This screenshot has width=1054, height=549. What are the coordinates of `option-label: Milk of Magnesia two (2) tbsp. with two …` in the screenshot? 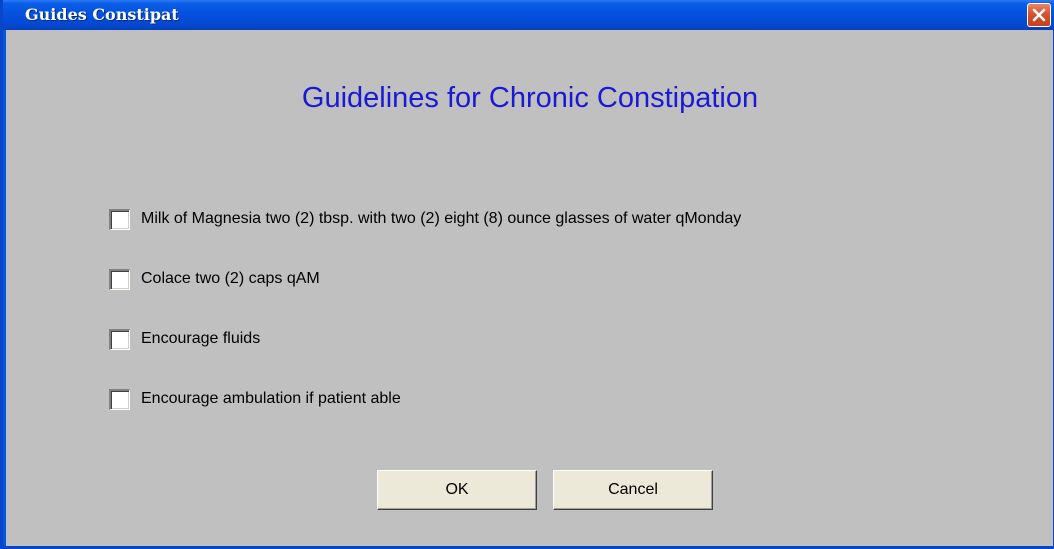 It's located at (441, 218).